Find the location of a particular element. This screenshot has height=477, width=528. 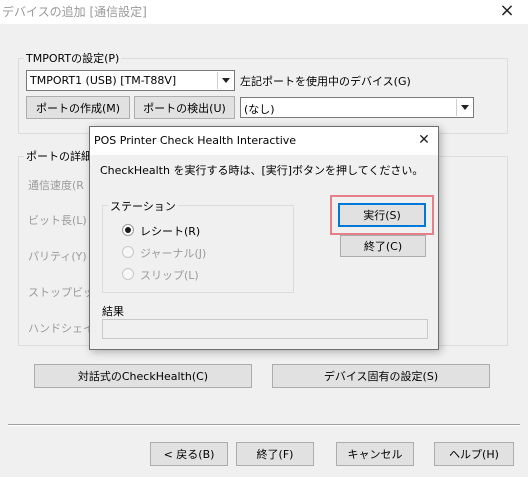

data-bits-label: ビット長(L) is located at coordinates (57, 220).